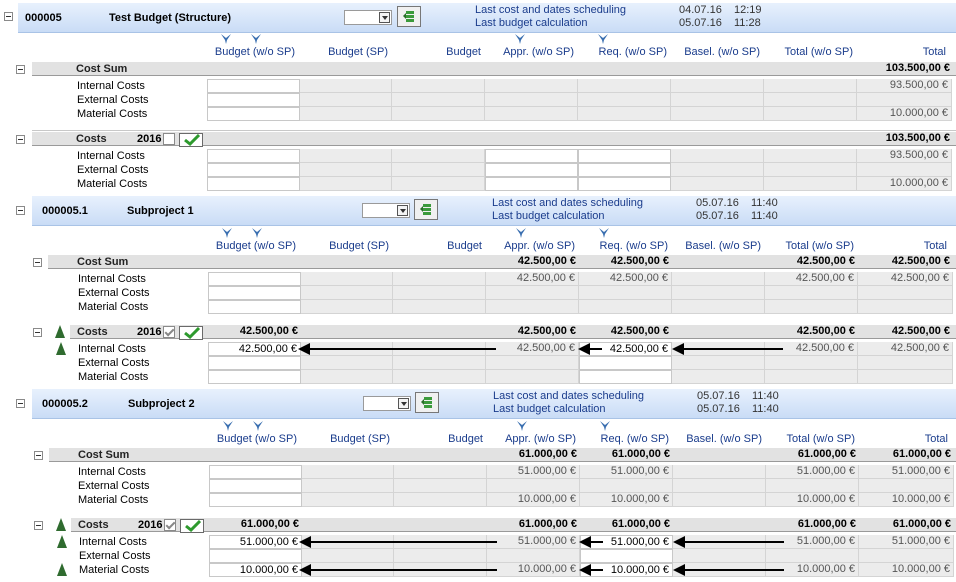 The image size is (956, 582). Describe the element at coordinates (102, 69) in the screenshot. I see `cost-sum-label: Cost Sum` at that location.